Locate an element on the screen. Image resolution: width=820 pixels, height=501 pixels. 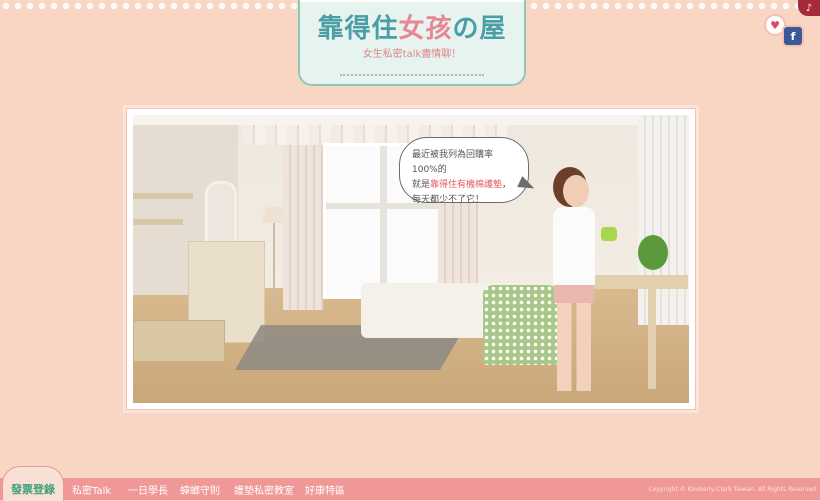
curtain-far-right is located at coordinates (663, 220).